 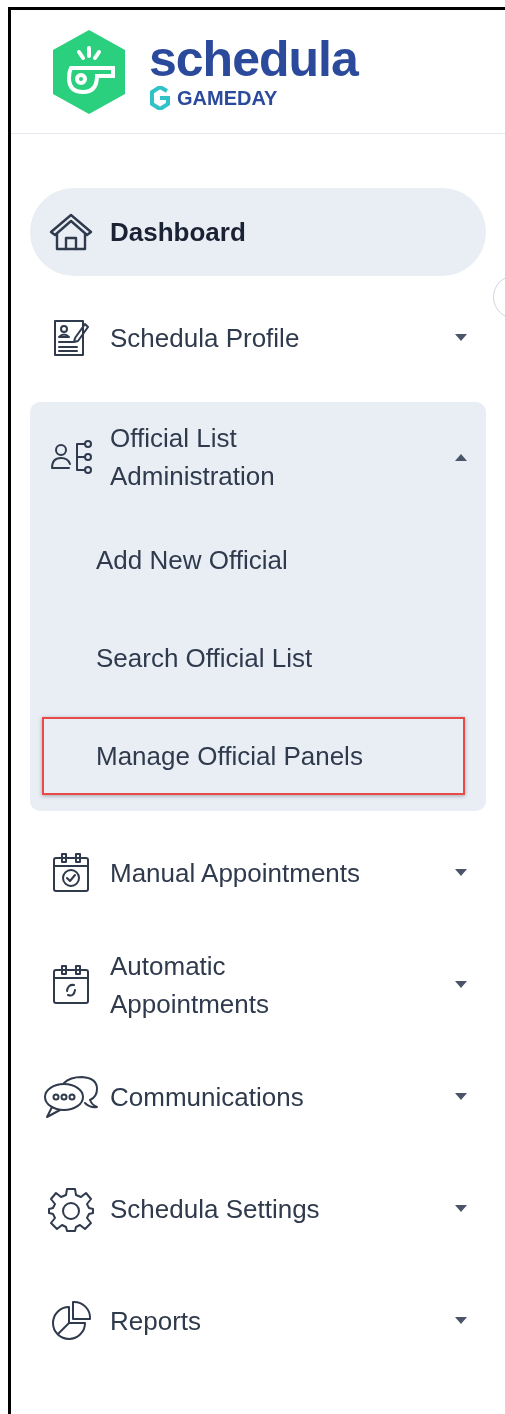 What do you see at coordinates (71, 232) in the screenshot?
I see `house-icon` at bounding box center [71, 232].